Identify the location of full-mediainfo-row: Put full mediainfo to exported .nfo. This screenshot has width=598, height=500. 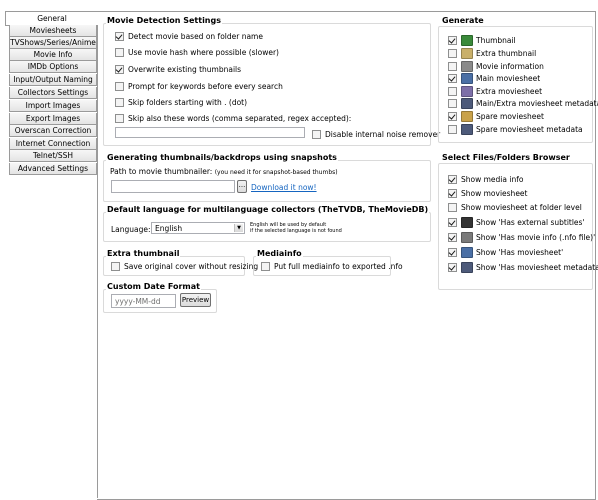
(332, 266).